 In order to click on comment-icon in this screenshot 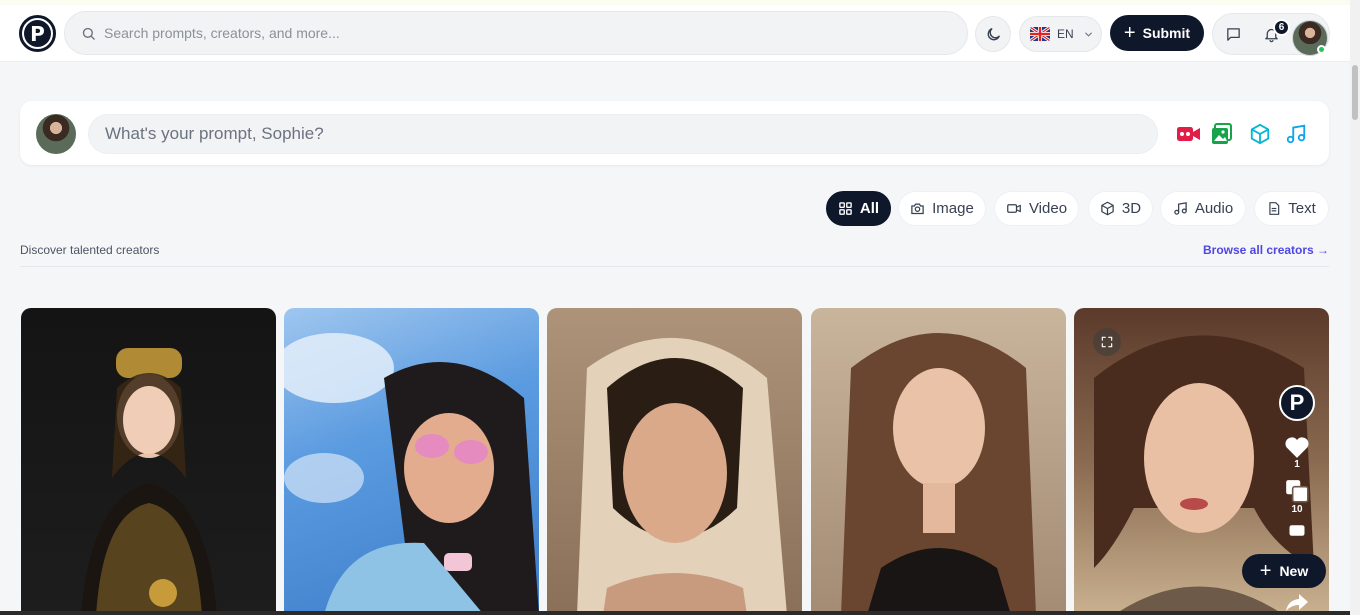, I will do `click(1297, 530)`.